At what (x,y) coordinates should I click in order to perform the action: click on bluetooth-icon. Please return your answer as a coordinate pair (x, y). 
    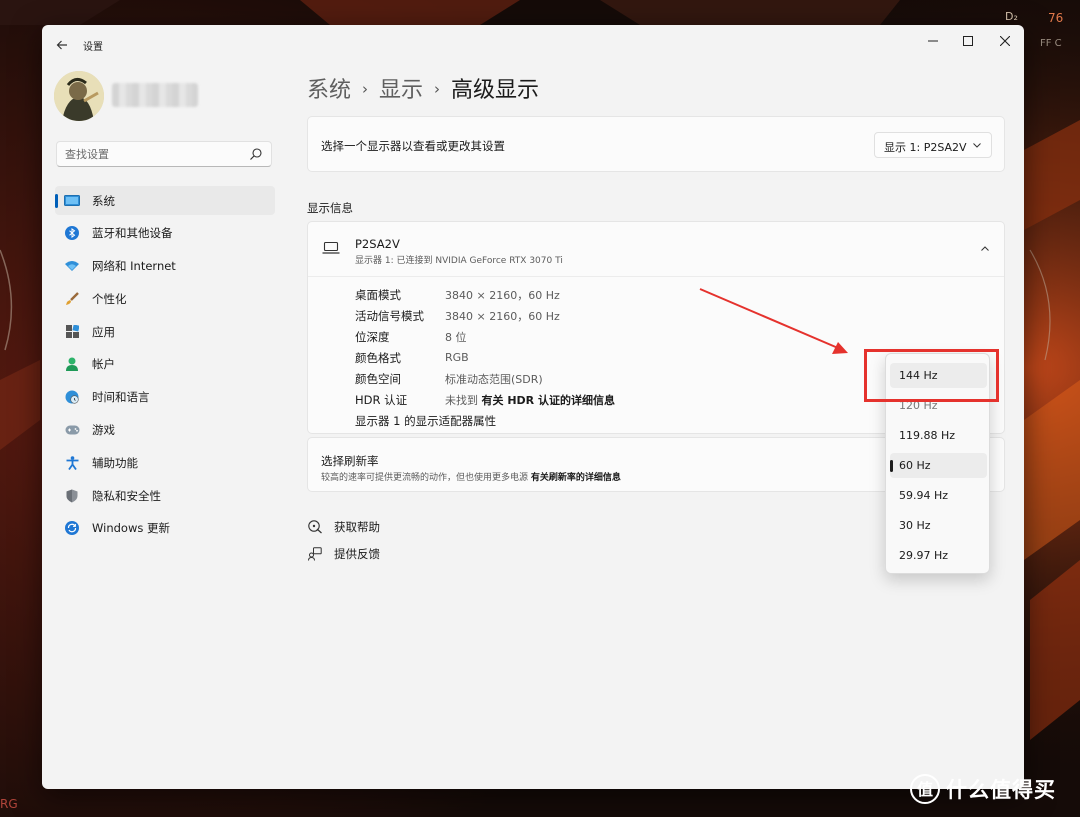
    Looking at the image, I should click on (72, 233).